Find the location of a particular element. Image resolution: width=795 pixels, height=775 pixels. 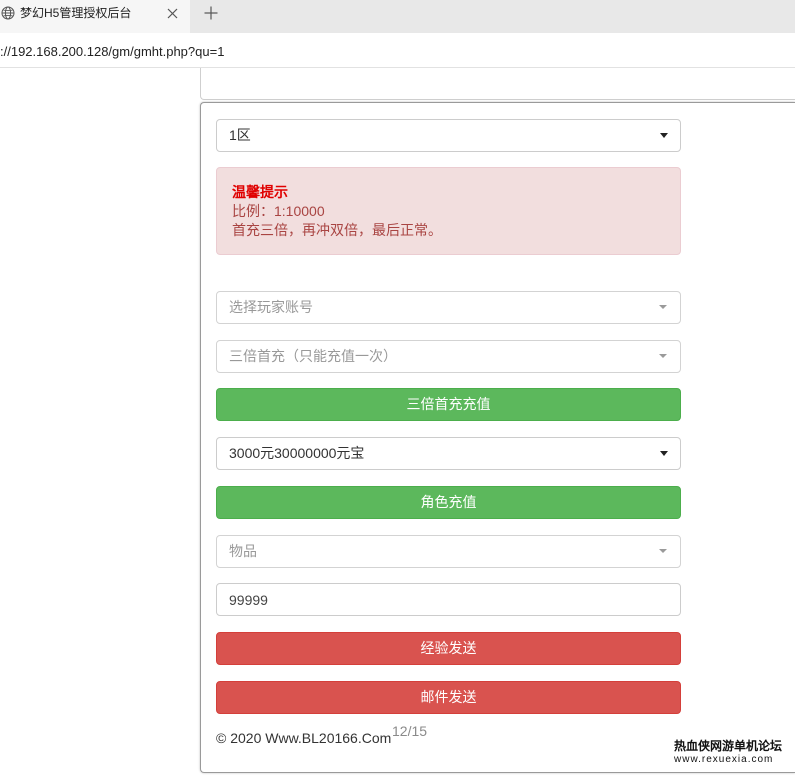

amount-select: 3000元30000000元宝 is located at coordinates (448, 453).